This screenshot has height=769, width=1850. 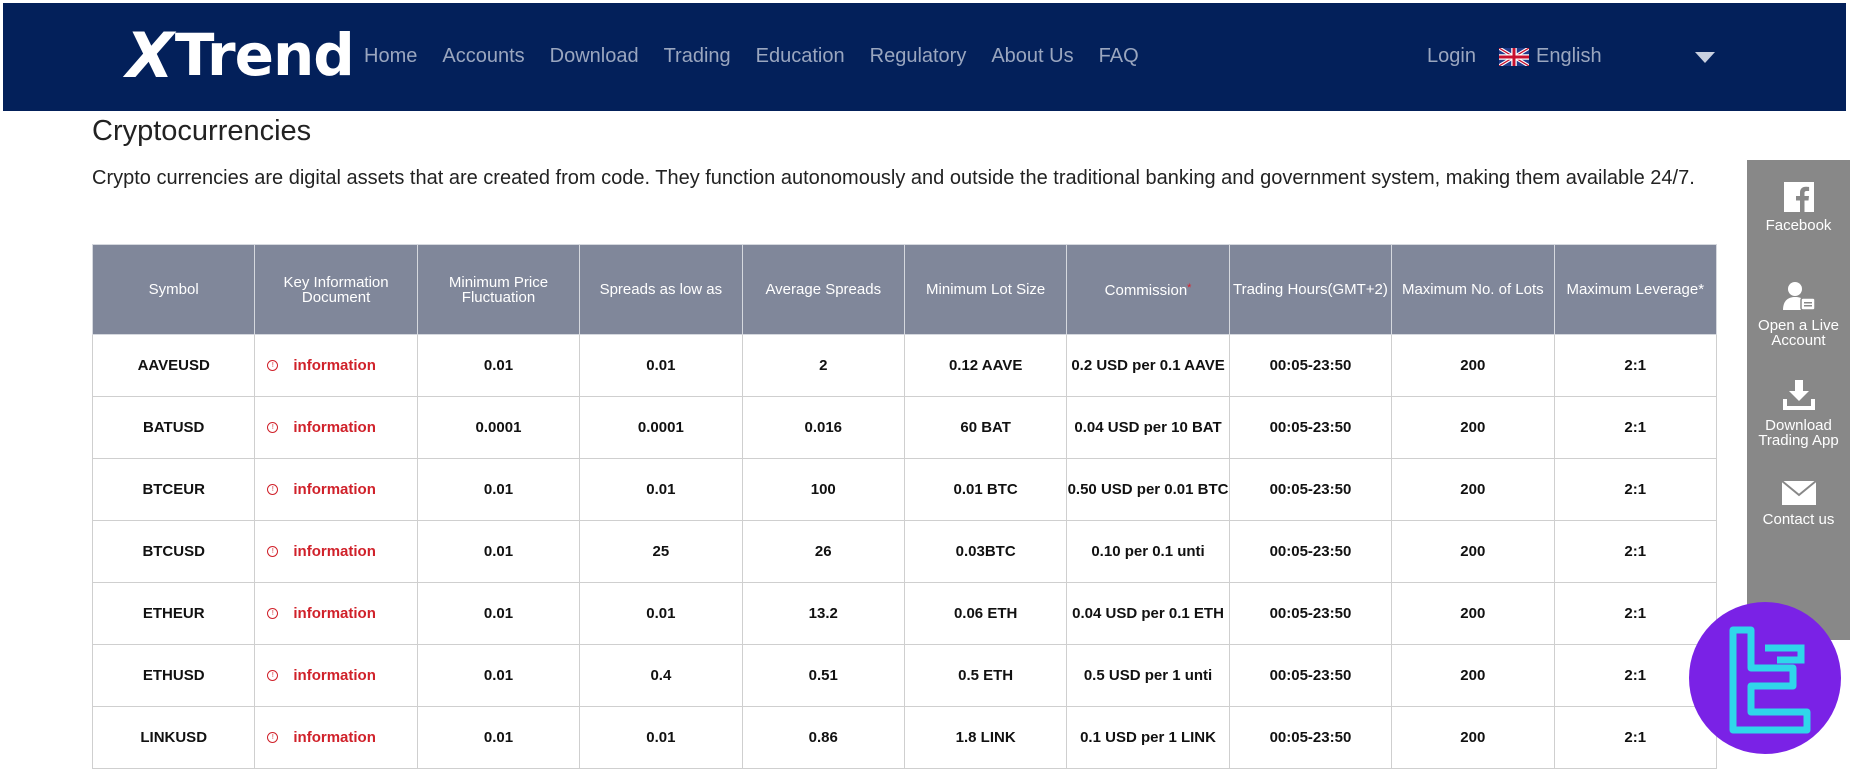 I want to click on cell-commission: 0.04 USD per 10 BAT, so click(x=1148, y=427).